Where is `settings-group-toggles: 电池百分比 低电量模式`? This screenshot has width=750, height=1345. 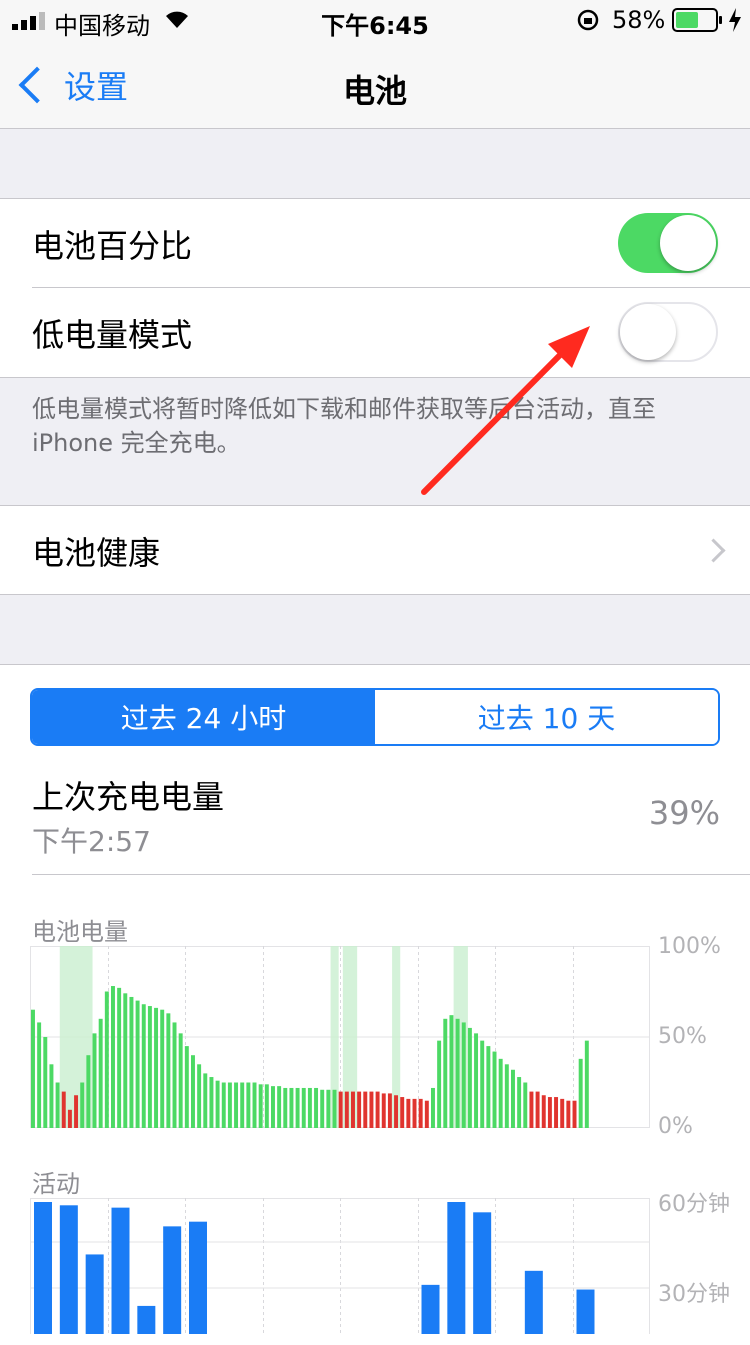 settings-group-toggles: 电池百分比 低电量模式 is located at coordinates (375, 288).